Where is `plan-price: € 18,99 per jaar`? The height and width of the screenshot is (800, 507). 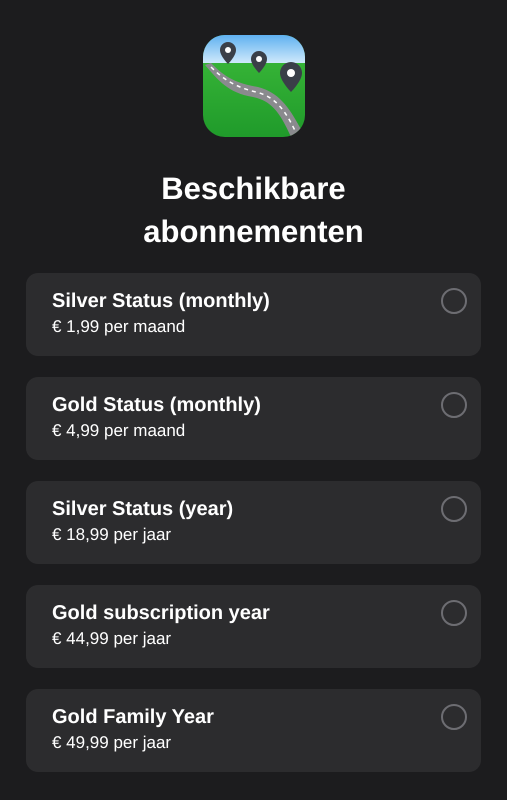
plan-price: € 18,99 per jaar is located at coordinates (112, 535).